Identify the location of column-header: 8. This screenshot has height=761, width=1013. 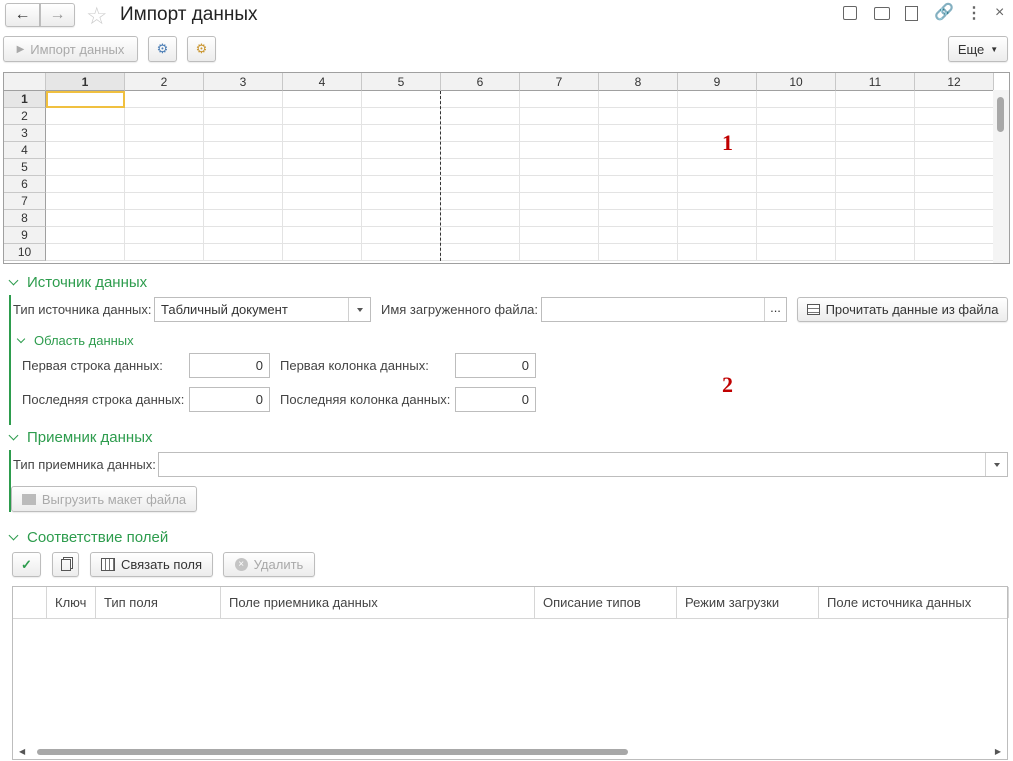
(638, 82).